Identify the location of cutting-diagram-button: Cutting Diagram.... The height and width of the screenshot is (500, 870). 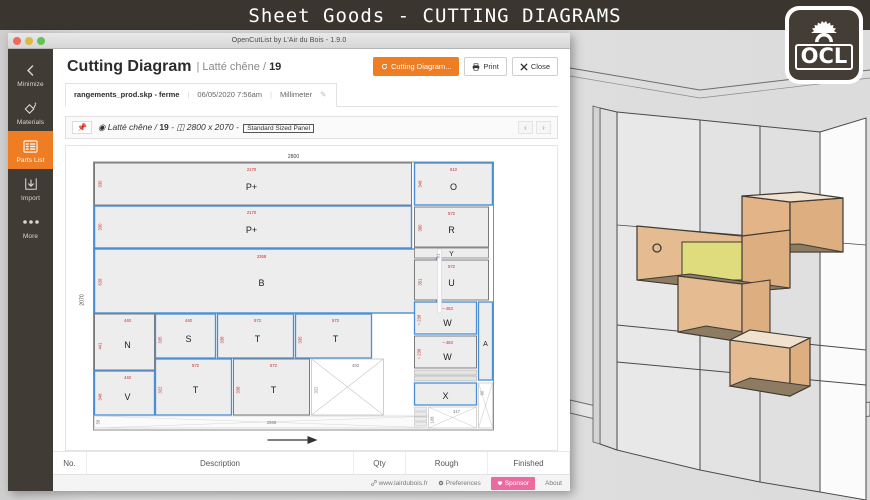
(416, 66).